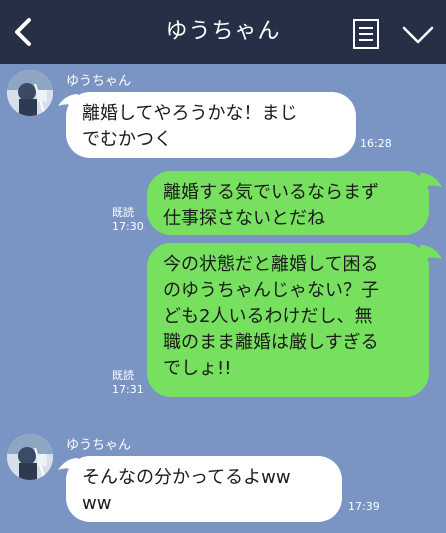 The height and width of the screenshot is (533, 446). What do you see at coordinates (271, 290) in the screenshot?
I see `message-line: のゆうちゃんじゃない？子` at bounding box center [271, 290].